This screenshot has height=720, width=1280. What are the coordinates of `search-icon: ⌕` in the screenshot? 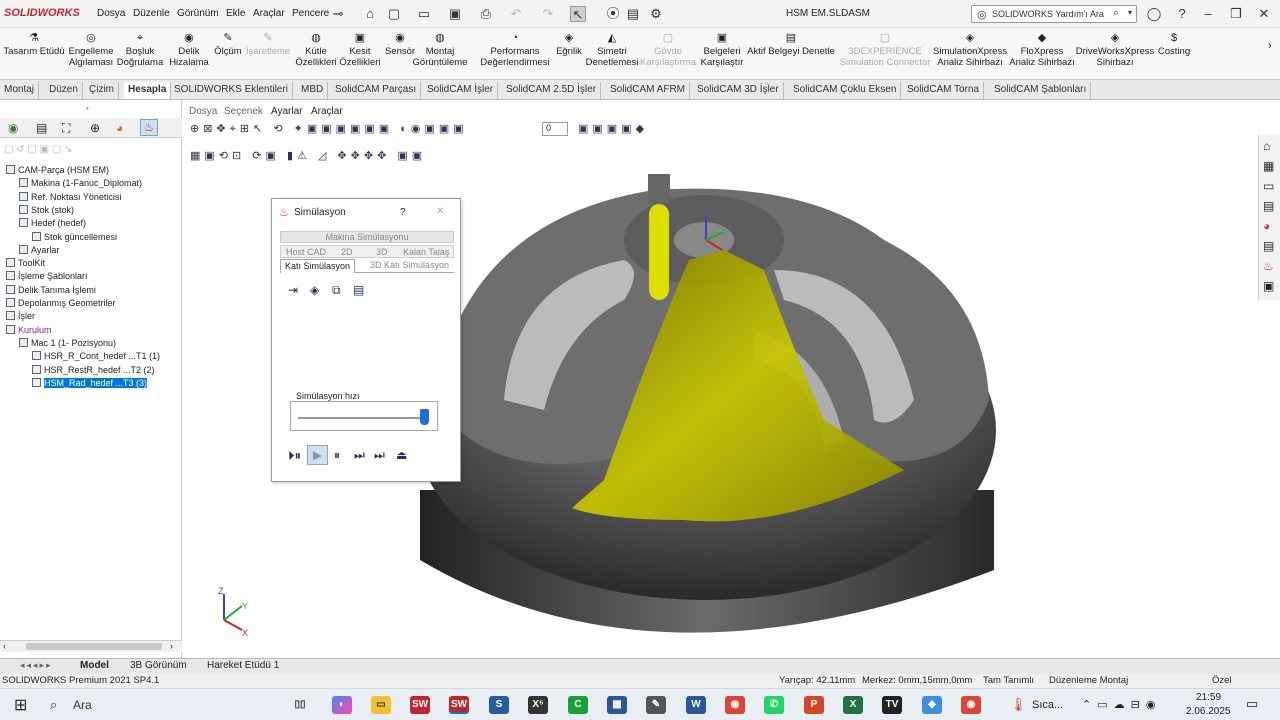 It's located at (1116, 13).